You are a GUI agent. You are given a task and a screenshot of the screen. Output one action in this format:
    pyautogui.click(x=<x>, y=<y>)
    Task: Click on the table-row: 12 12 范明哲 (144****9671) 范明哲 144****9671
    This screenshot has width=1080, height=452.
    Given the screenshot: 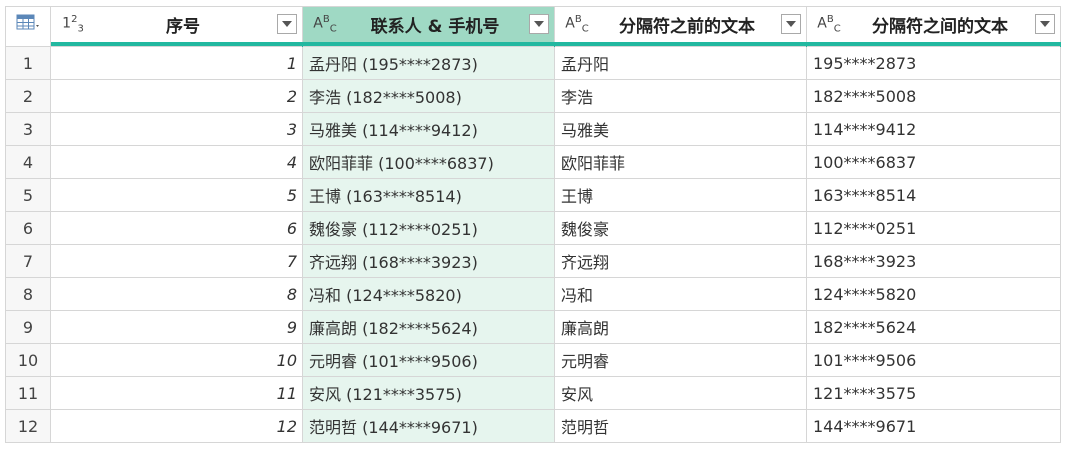 What is the action you would take?
    pyautogui.click(x=533, y=426)
    